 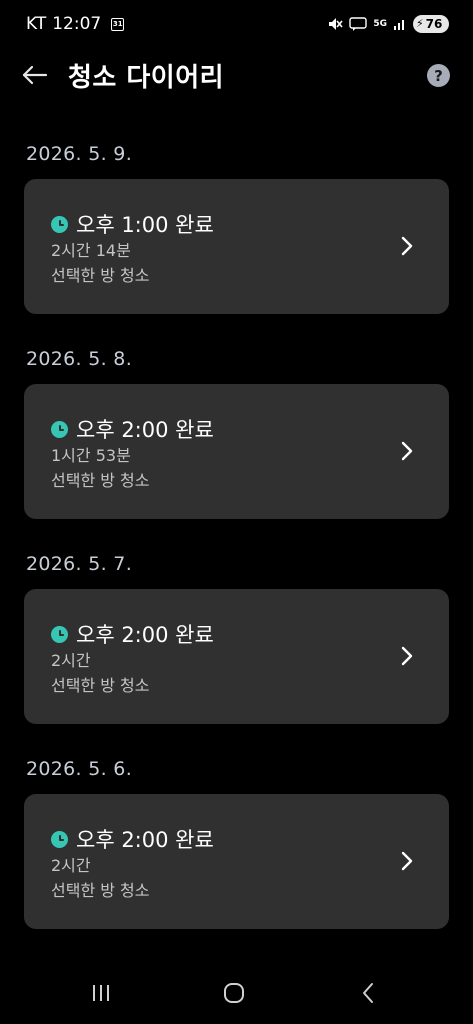 I want to click on home-icon, so click(x=234, y=993).